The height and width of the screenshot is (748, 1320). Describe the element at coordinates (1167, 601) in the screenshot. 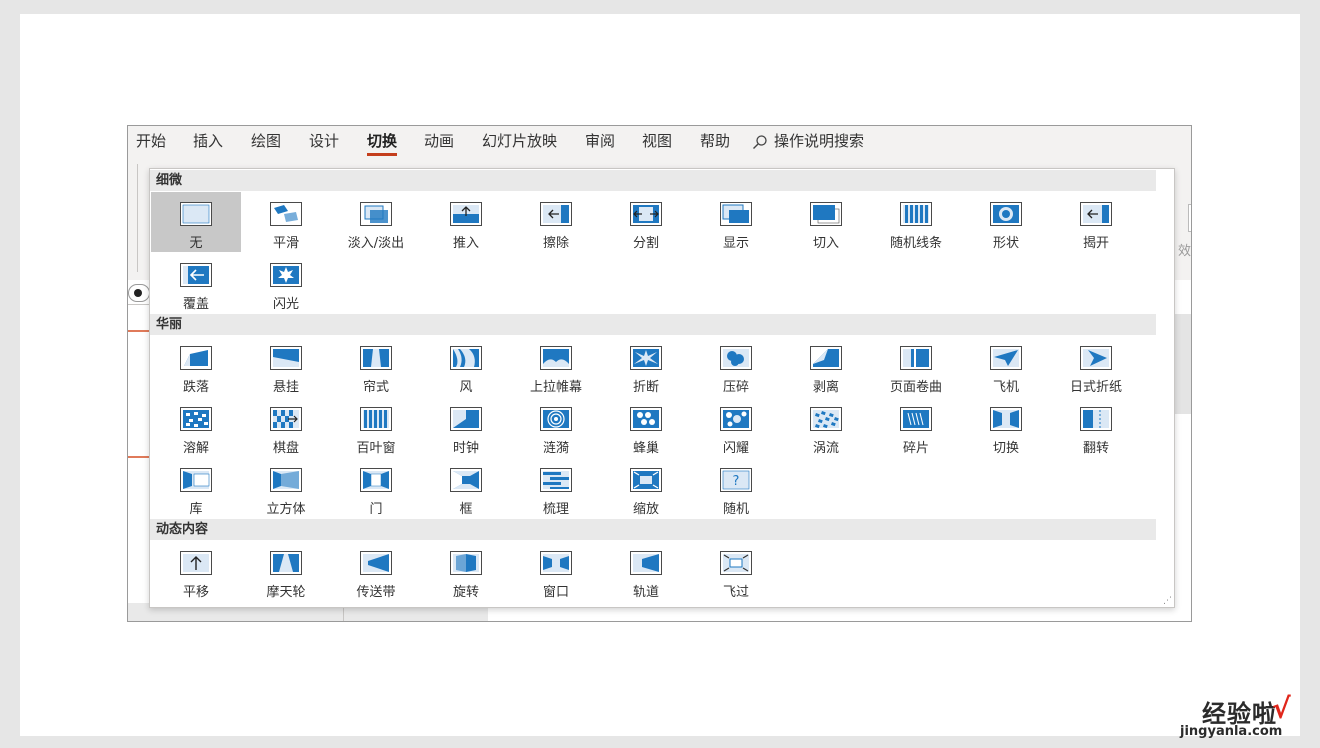

I see `resize-grip-icon: ⋰` at that location.